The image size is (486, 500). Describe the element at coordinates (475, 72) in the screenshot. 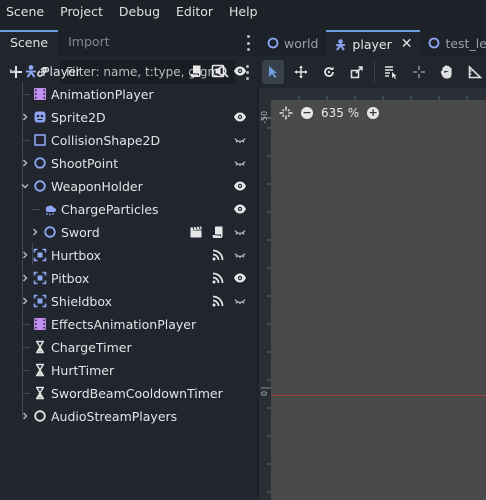

I see `ruler-mode-button` at that location.